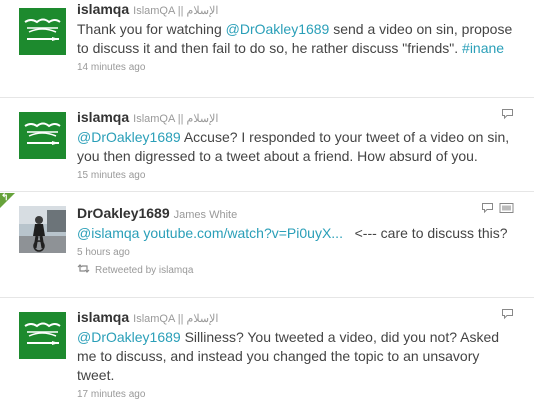 The image size is (534, 410). I want to click on text-segment: Thank you for watching, so click(151, 29).